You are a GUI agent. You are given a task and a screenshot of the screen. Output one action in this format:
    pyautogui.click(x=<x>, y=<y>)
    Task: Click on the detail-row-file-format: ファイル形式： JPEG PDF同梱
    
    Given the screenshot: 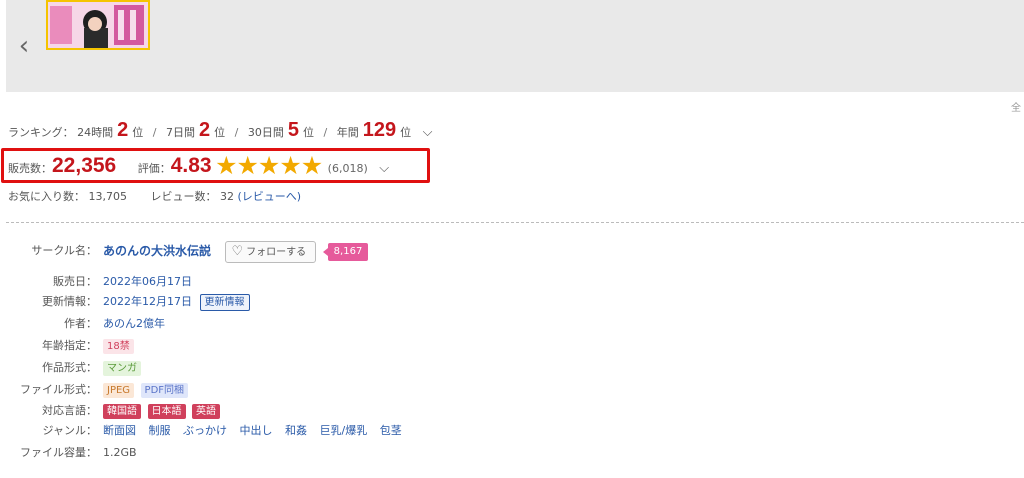 What is the action you would take?
    pyautogui.click(x=240, y=390)
    